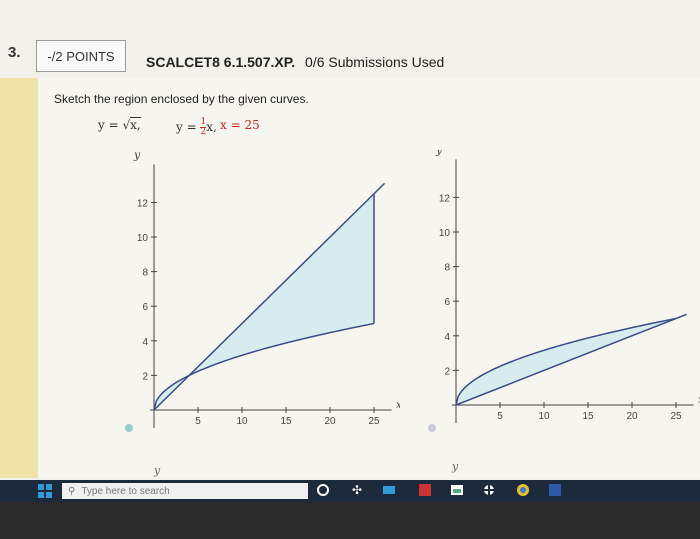 This screenshot has width=700, height=539. Describe the element at coordinates (357, 490) in the screenshot. I see `dropbox-icon: ✣` at that location.